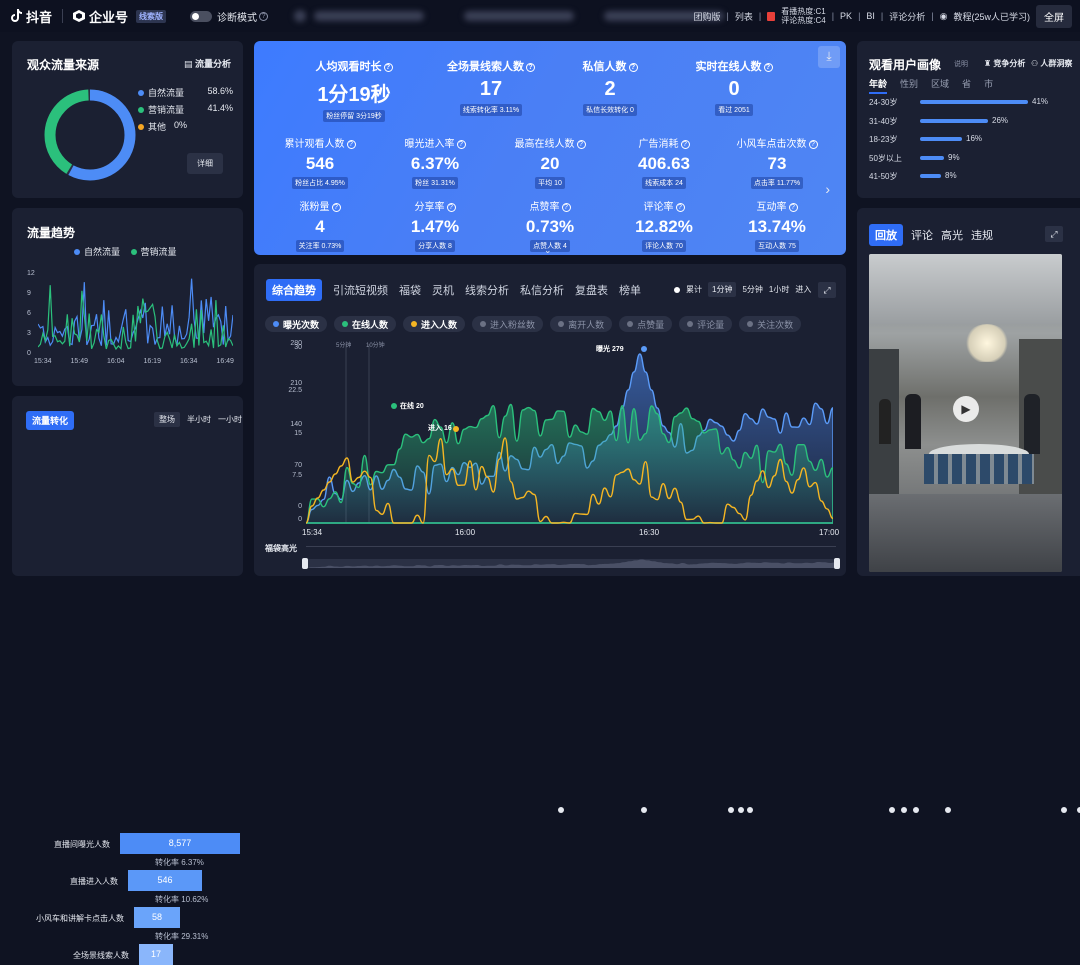 The height and width of the screenshot is (965, 1080). I want to click on link-list: 列表, so click(744, 16).